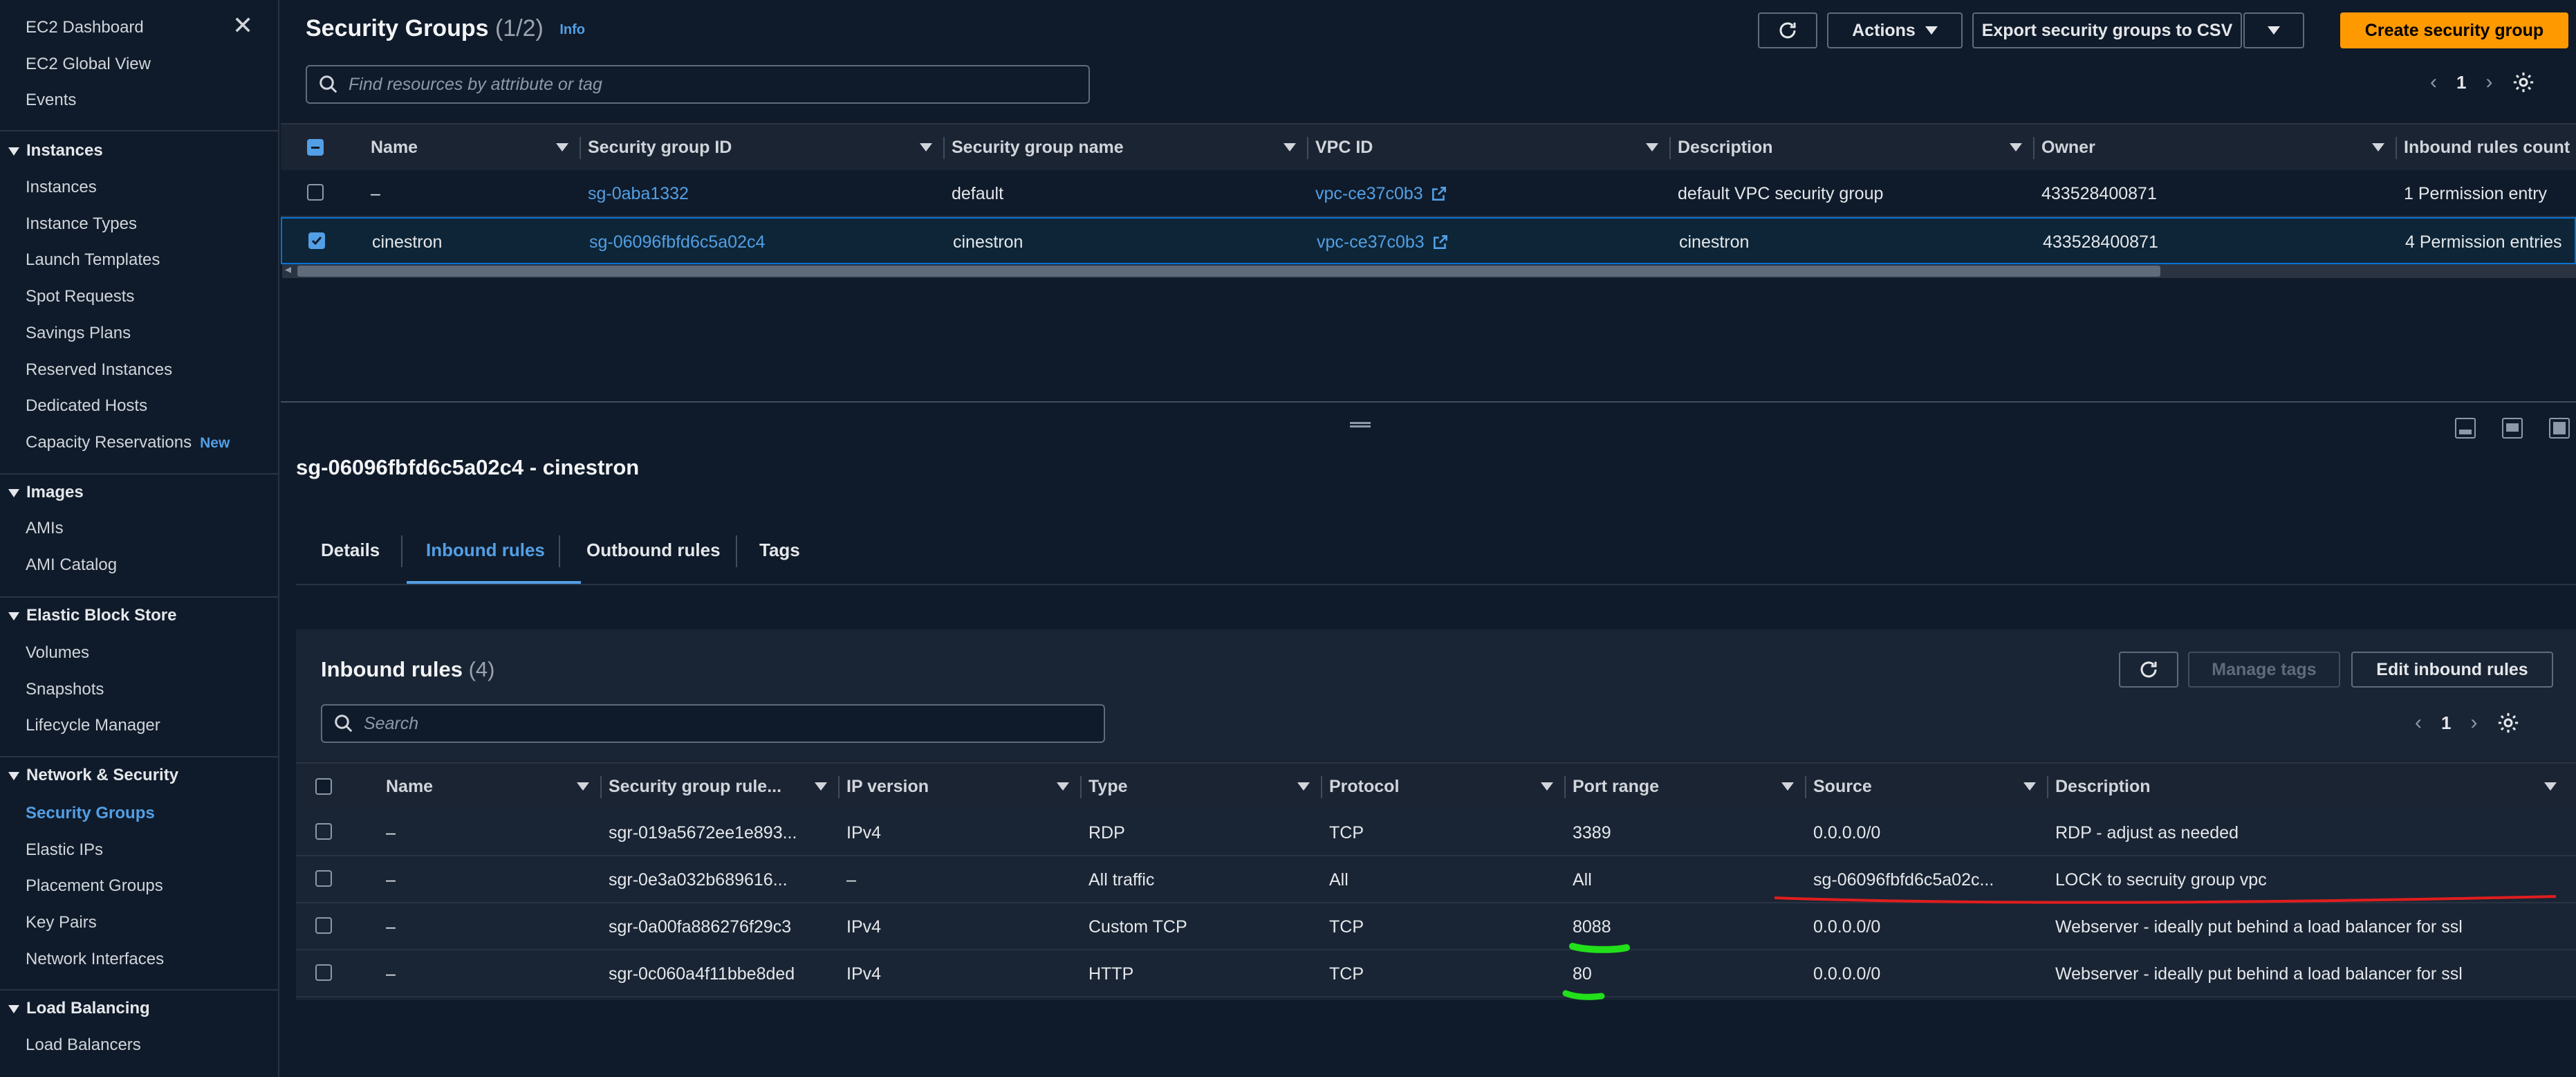 This screenshot has width=2576, height=1077. Describe the element at coordinates (780, 550) in the screenshot. I see `tab-tags: Tags` at that location.